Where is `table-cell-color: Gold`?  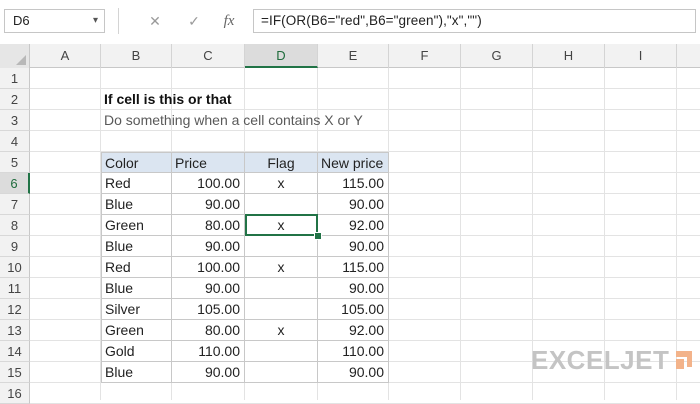 table-cell-color: Gold is located at coordinates (136, 351).